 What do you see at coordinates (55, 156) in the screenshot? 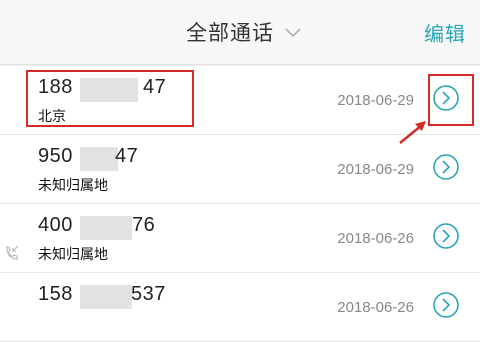
I see `phone-number-prefix: 950` at bounding box center [55, 156].